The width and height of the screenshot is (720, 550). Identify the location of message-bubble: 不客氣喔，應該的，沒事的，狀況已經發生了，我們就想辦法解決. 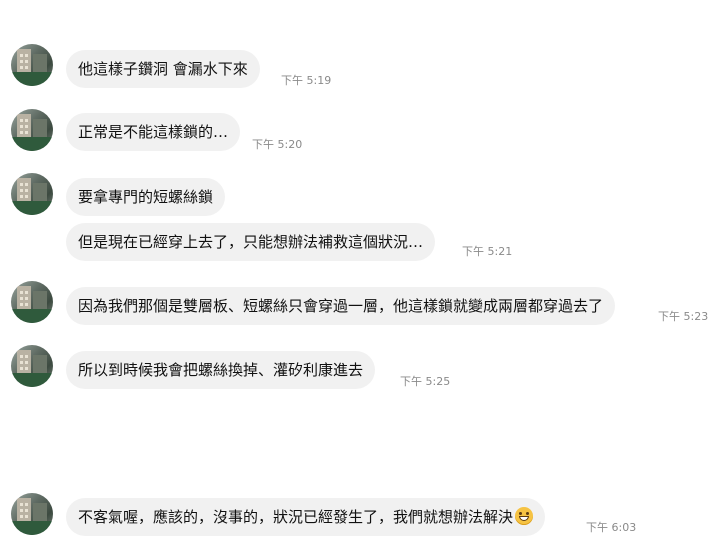
(306, 517).